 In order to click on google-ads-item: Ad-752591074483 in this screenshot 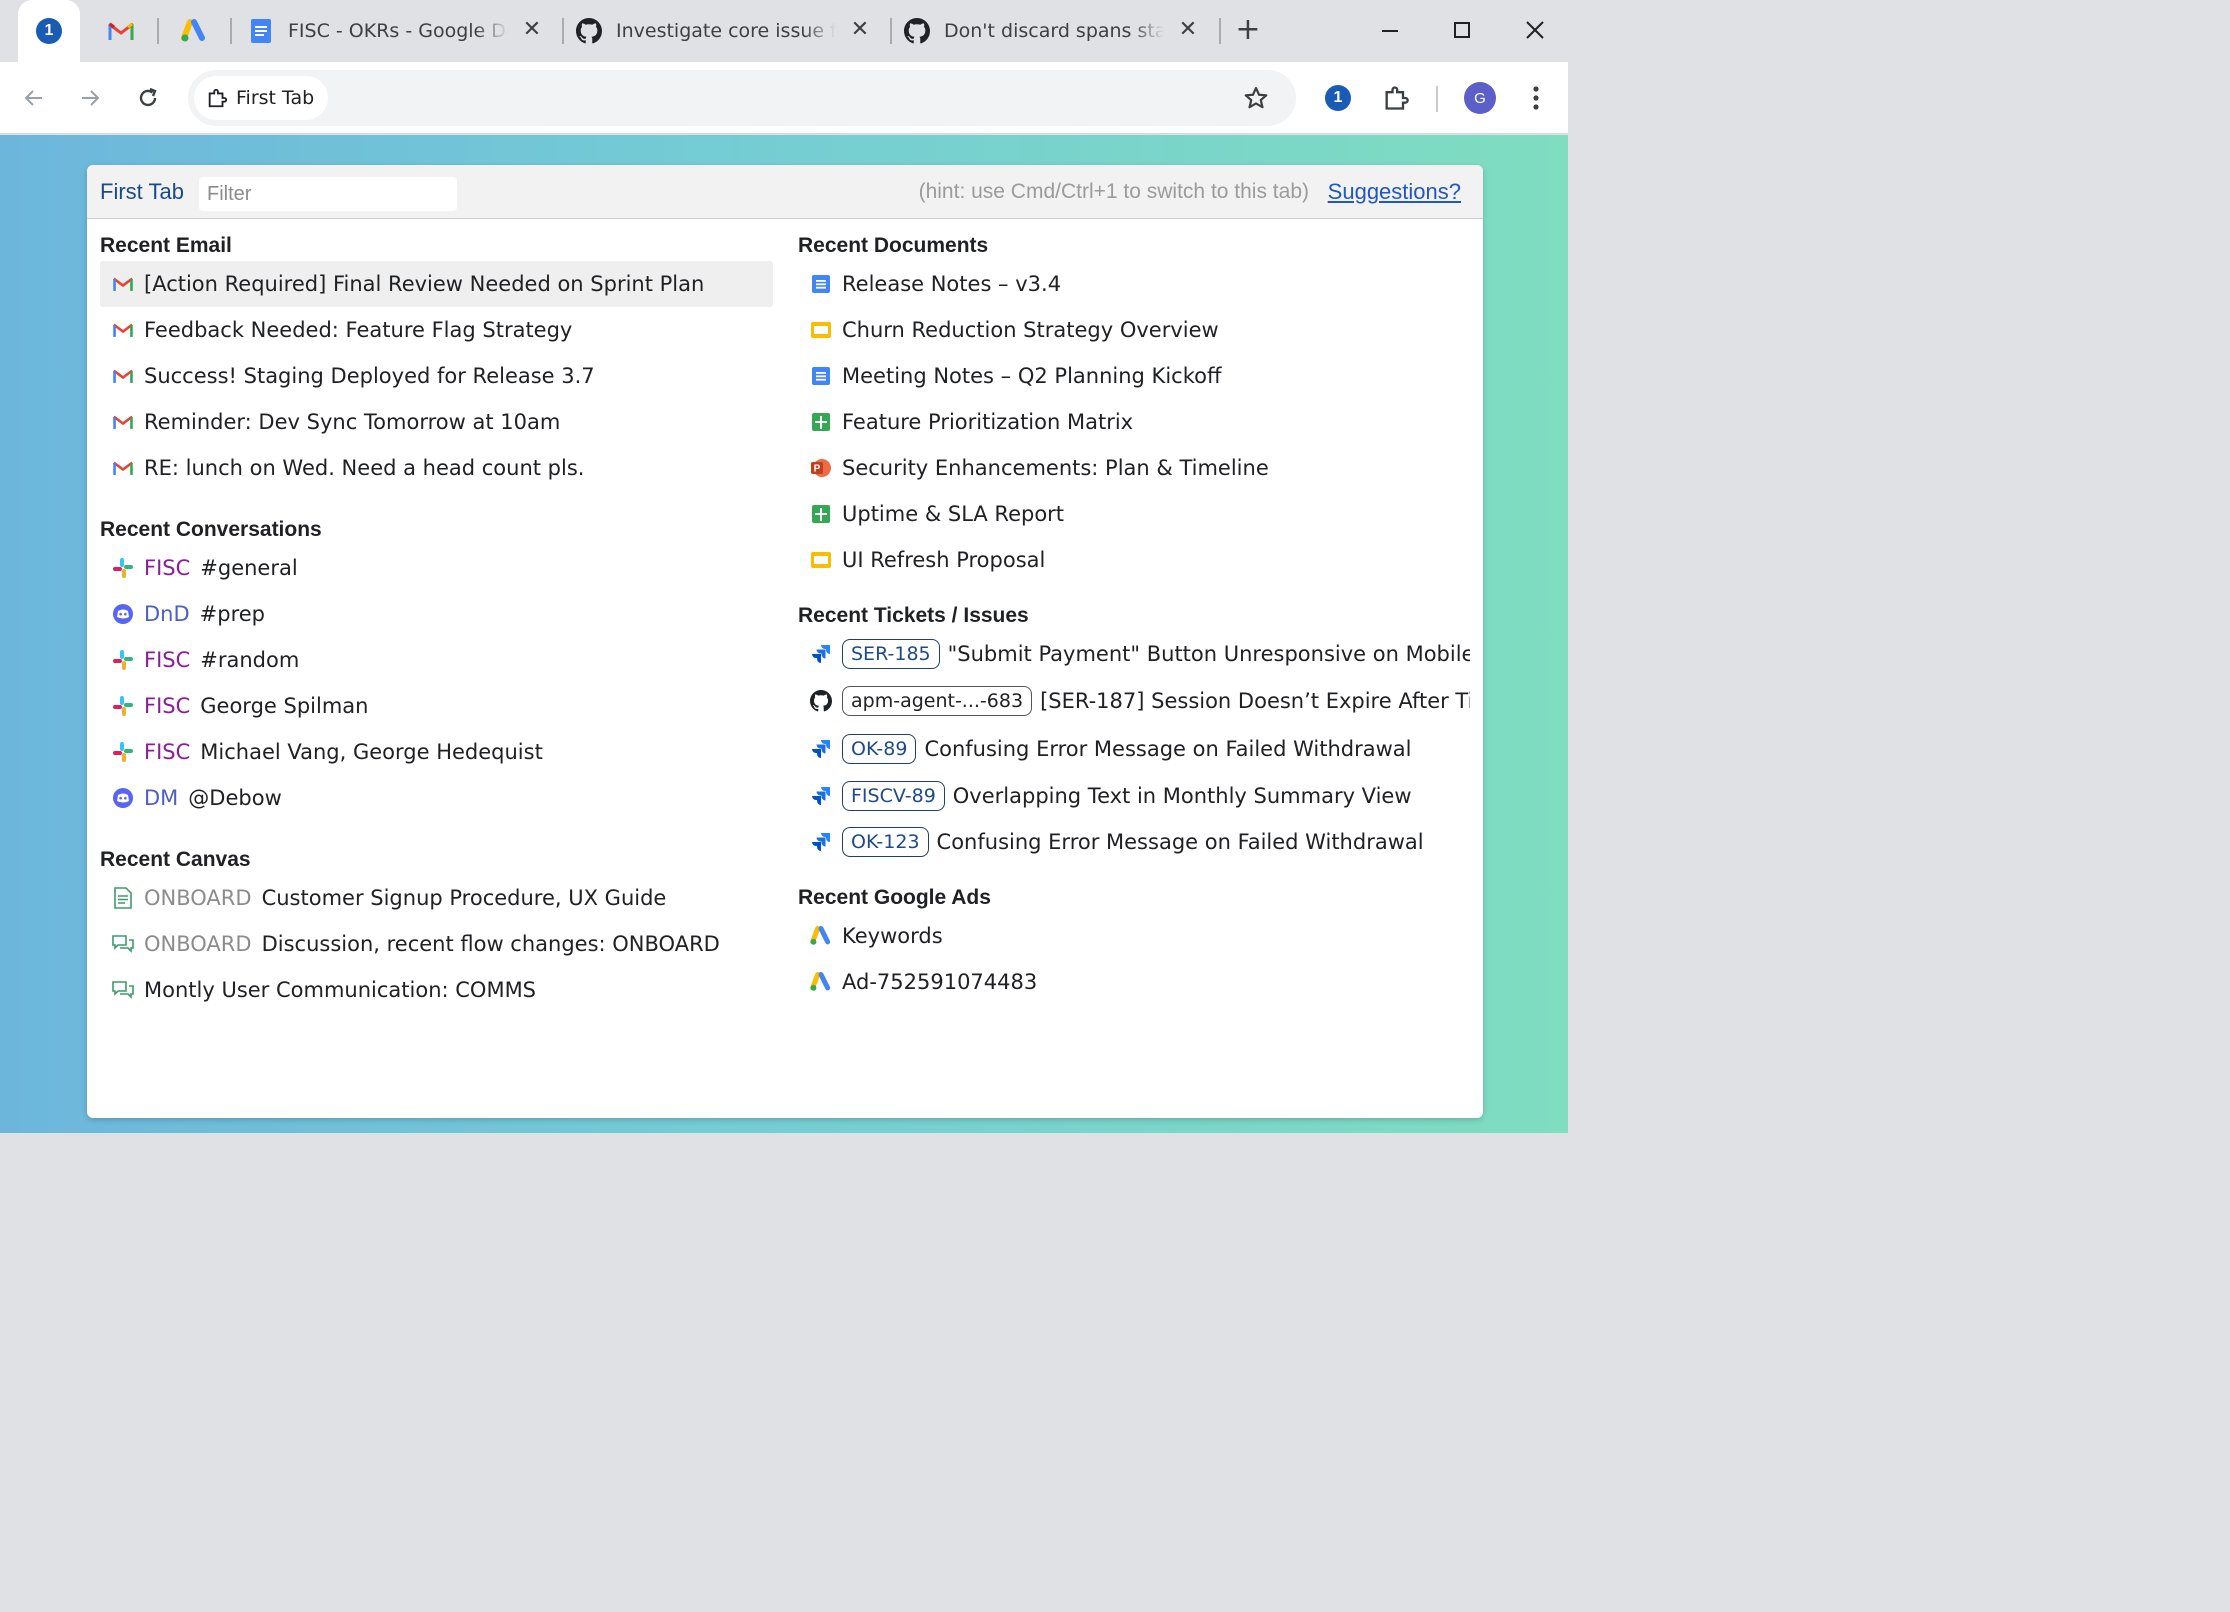, I will do `click(1134, 982)`.